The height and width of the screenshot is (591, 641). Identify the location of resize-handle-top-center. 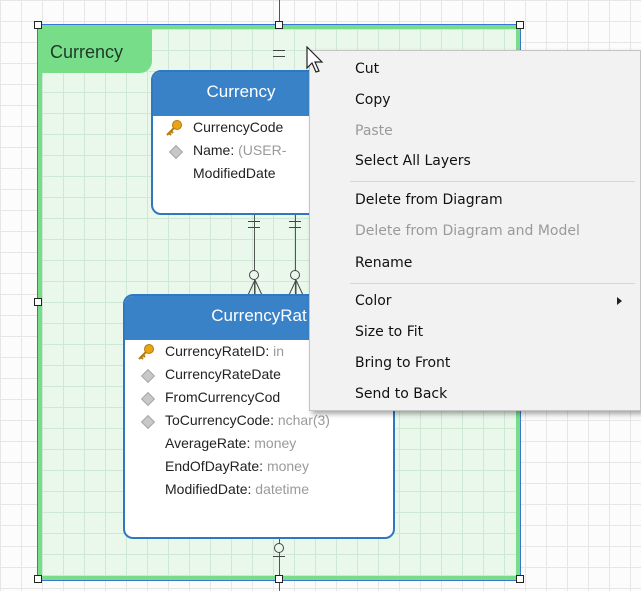
(279, 25).